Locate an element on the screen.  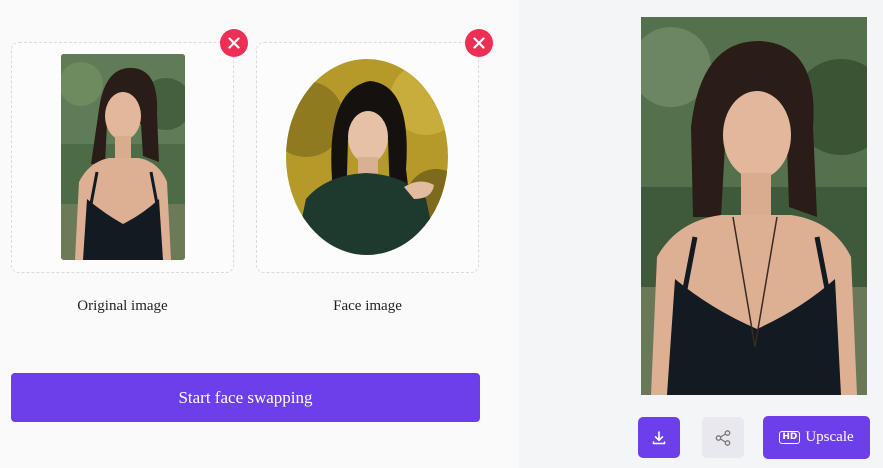
remove-original-button is located at coordinates (234, 43).